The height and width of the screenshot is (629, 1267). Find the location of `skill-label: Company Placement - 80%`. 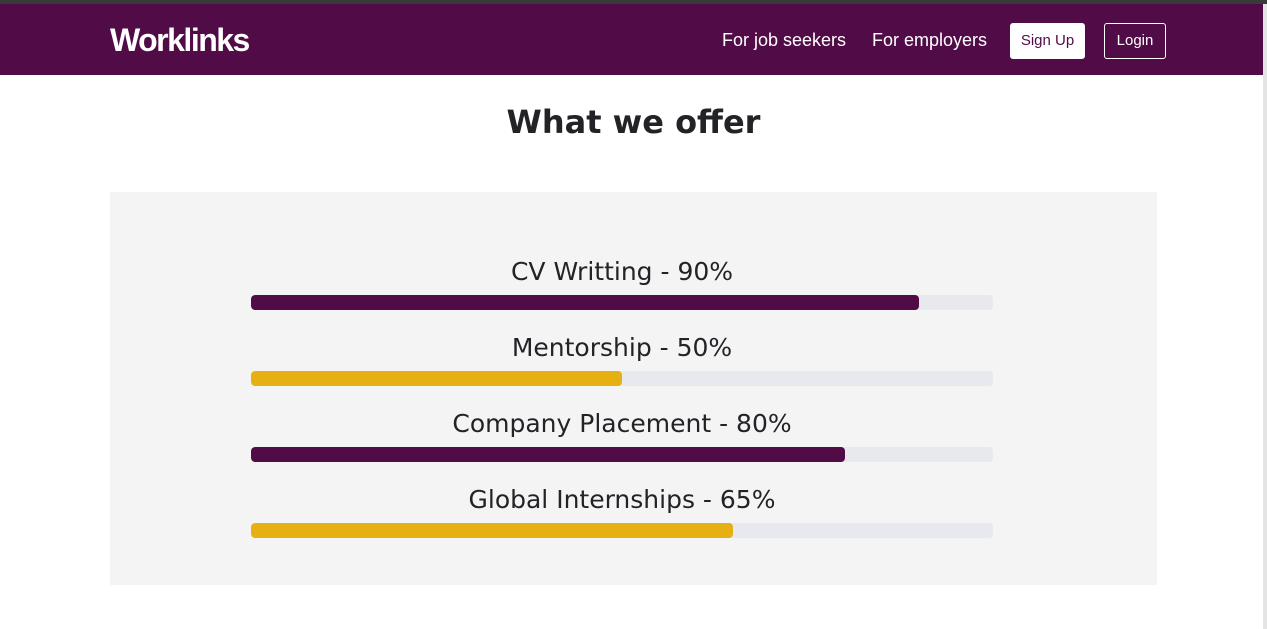

skill-label: Company Placement - 80% is located at coordinates (622, 423).